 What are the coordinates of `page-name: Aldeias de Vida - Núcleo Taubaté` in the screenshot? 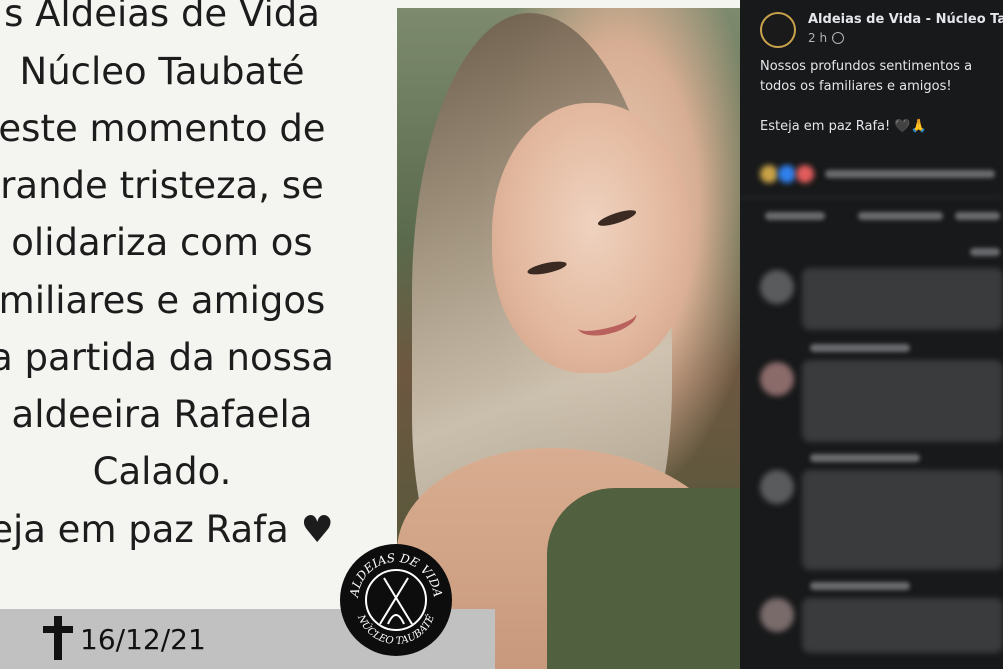 It's located at (905, 19).